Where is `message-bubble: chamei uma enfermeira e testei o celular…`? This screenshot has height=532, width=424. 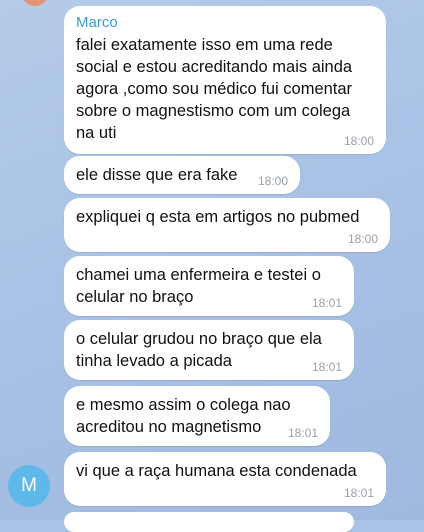
message-bubble: chamei uma enfermeira e testei o celular… is located at coordinates (209, 286).